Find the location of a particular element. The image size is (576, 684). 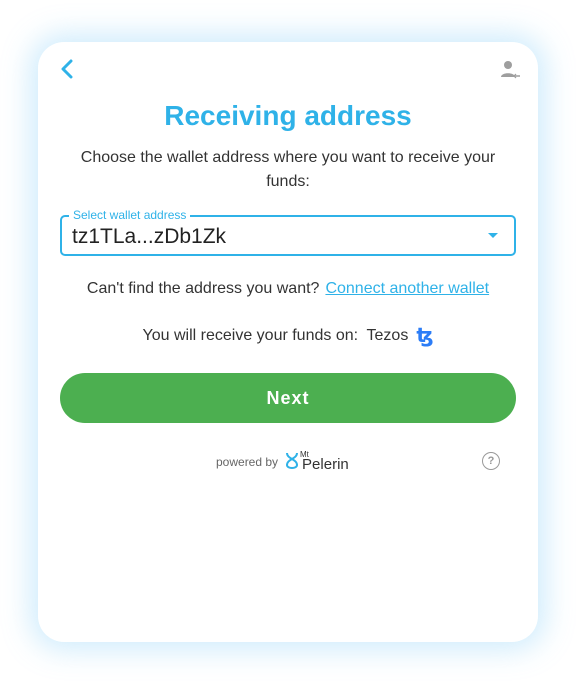

wallet-select-value: tz1TLa...zDb1Zk is located at coordinates (149, 236).